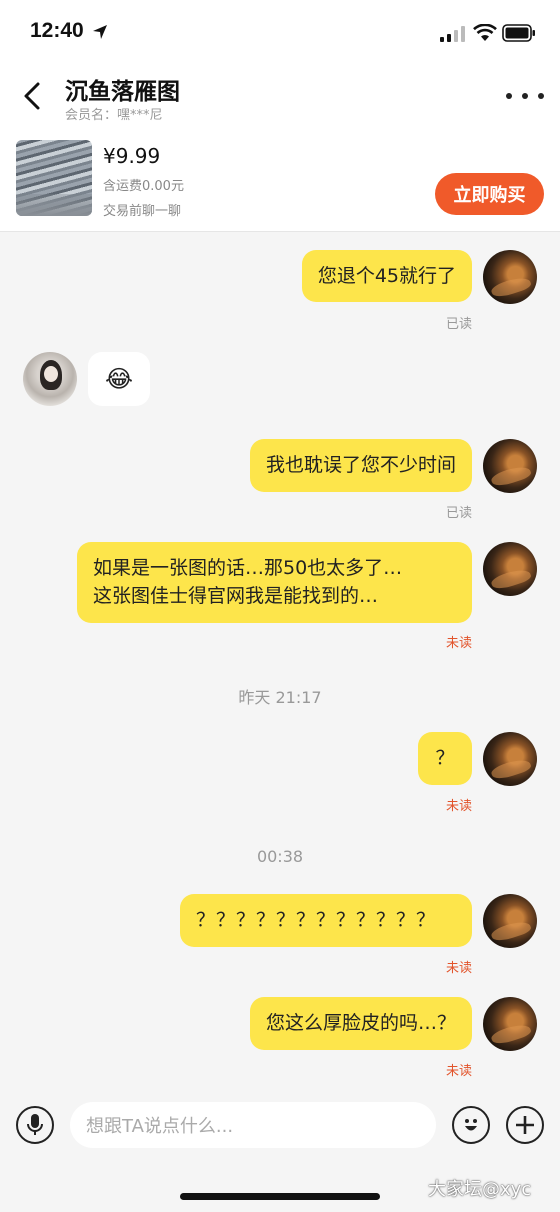  I want to click on home-indicator, so click(280, 1196).